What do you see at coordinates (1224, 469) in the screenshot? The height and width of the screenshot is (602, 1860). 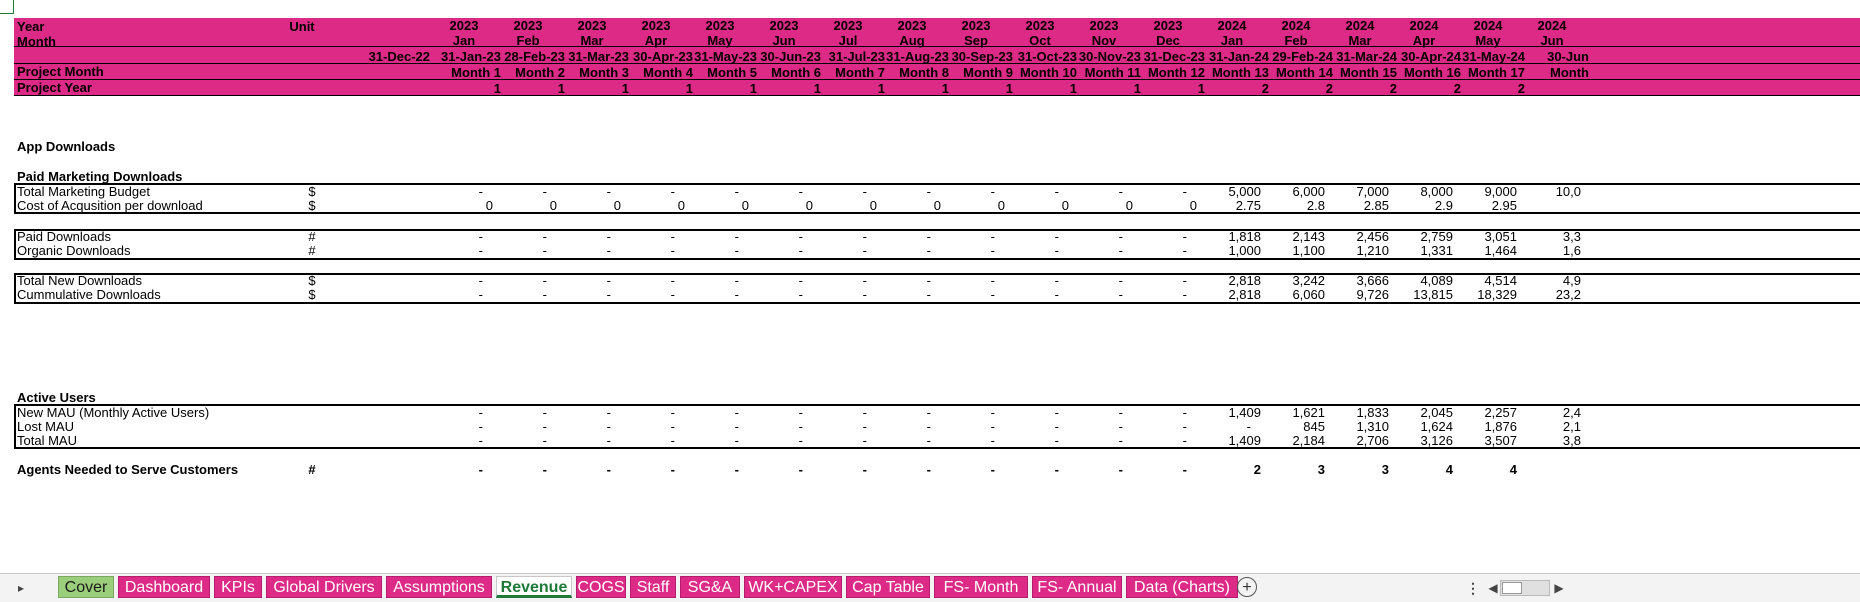 I see `data-cell: 2` at bounding box center [1224, 469].